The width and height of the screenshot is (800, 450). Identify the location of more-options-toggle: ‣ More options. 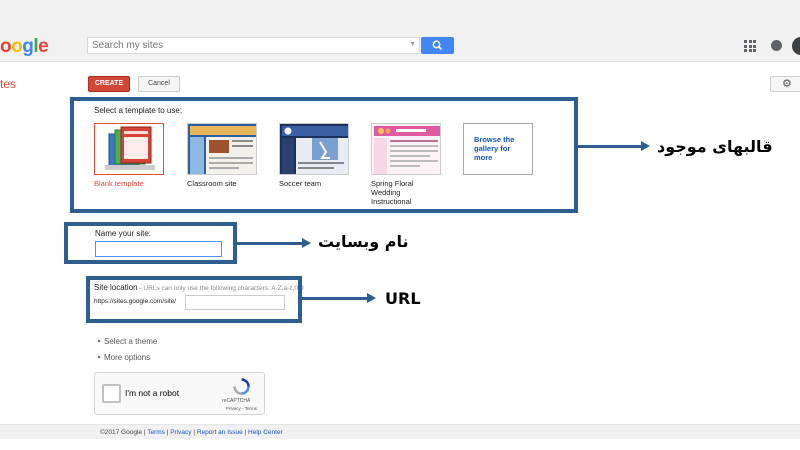
(123, 357).